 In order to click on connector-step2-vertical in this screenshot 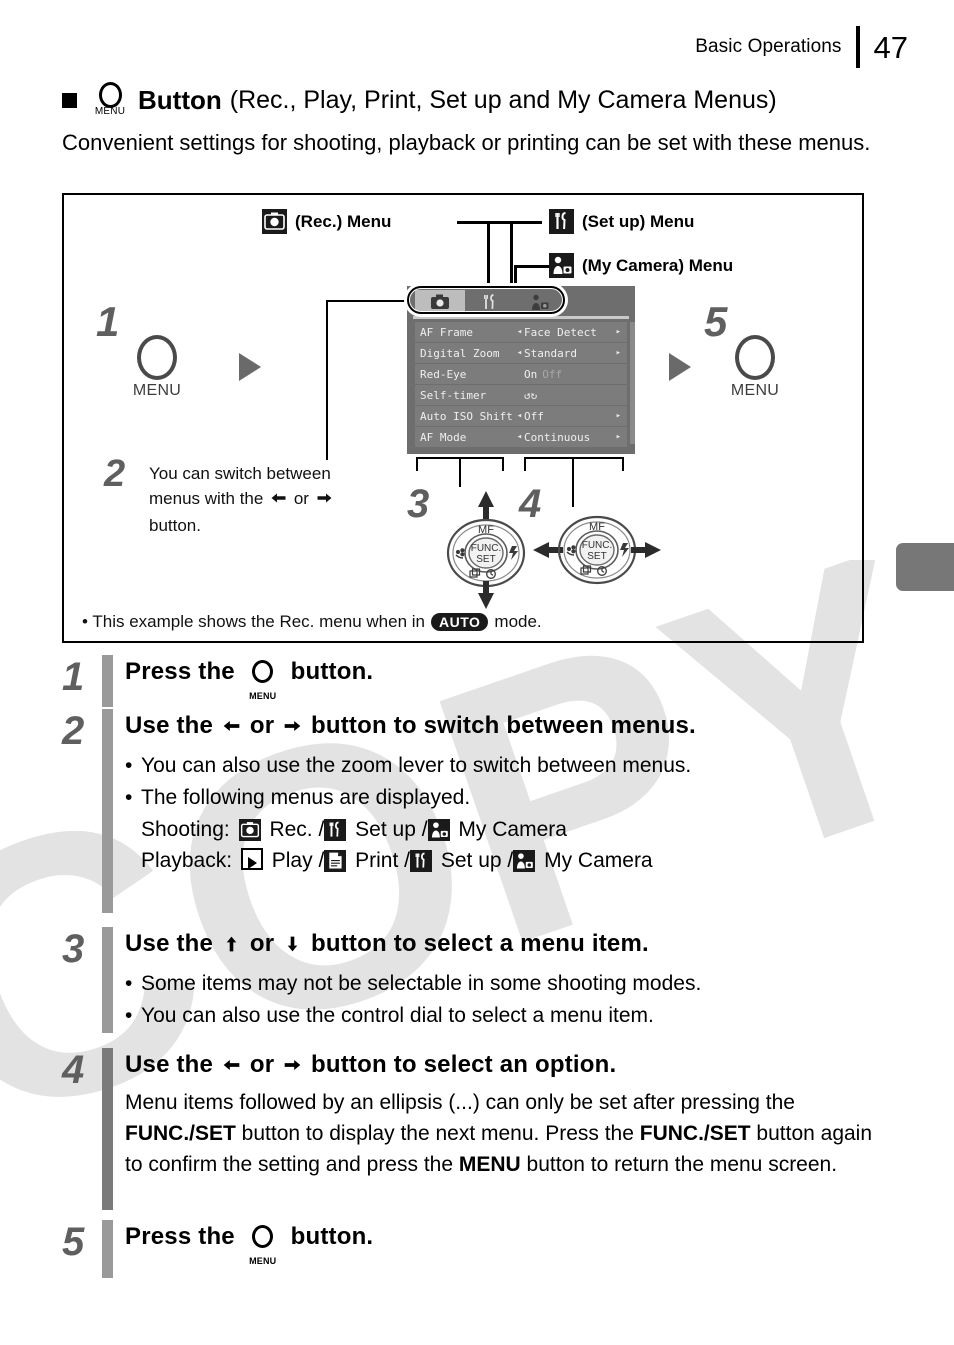, I will do `click(327, 380)`.